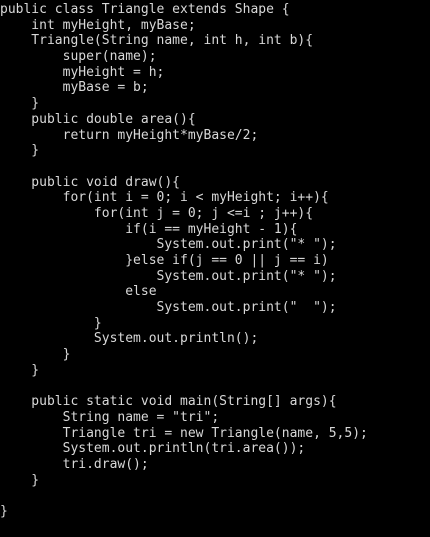 The height and width of the screenshot is (537, 430). I want to click on code-line: super(name);, so click(78, 57).